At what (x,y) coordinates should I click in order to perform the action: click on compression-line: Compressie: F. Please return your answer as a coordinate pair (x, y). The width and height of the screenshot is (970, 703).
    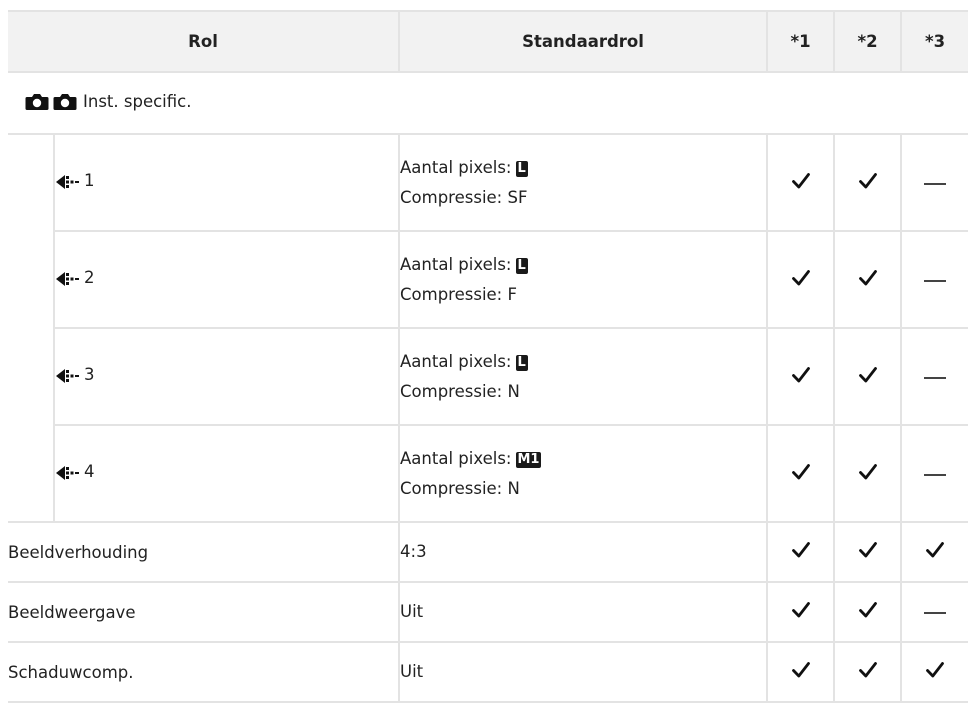
    Looking at the image, I should click on (458, 294).